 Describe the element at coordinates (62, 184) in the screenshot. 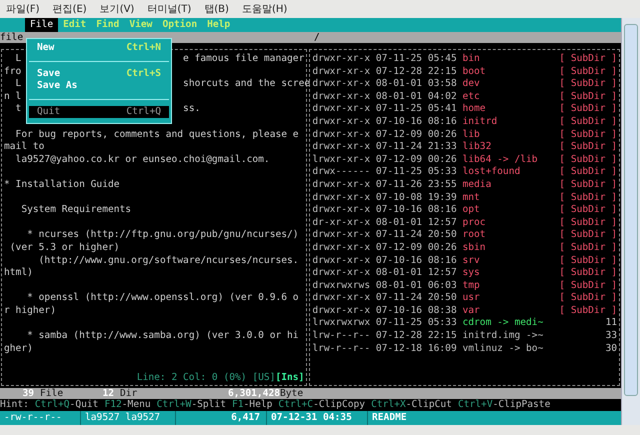

I see `editor-text: * Installation Guide` at that location.